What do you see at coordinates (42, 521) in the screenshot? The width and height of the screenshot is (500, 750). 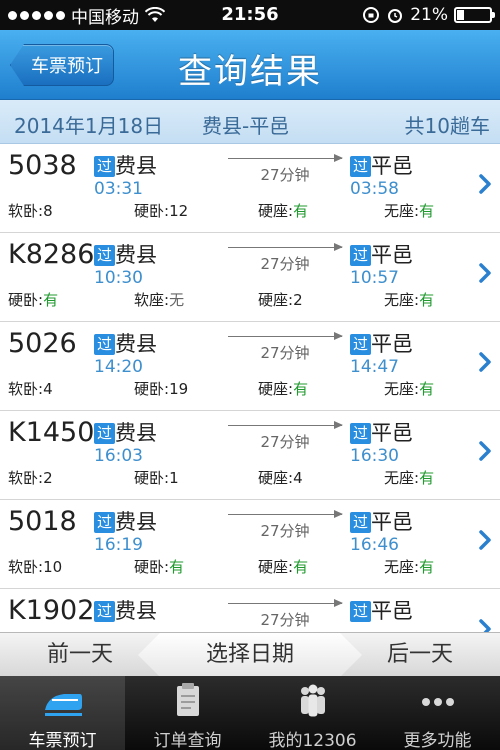 I see `train-number: 5018` at bounding box center [42, 521].